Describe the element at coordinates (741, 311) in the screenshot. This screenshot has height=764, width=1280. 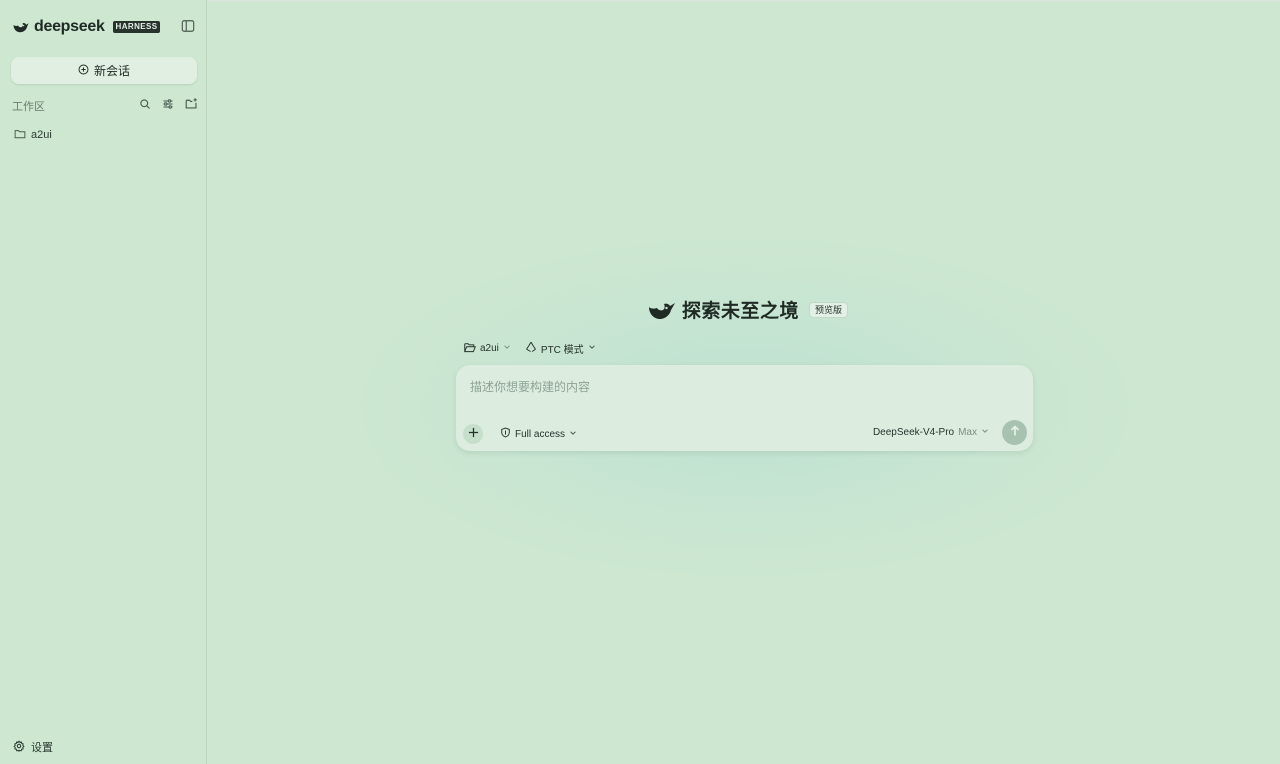
I see `hero-title: 探索未至之境` at that location.